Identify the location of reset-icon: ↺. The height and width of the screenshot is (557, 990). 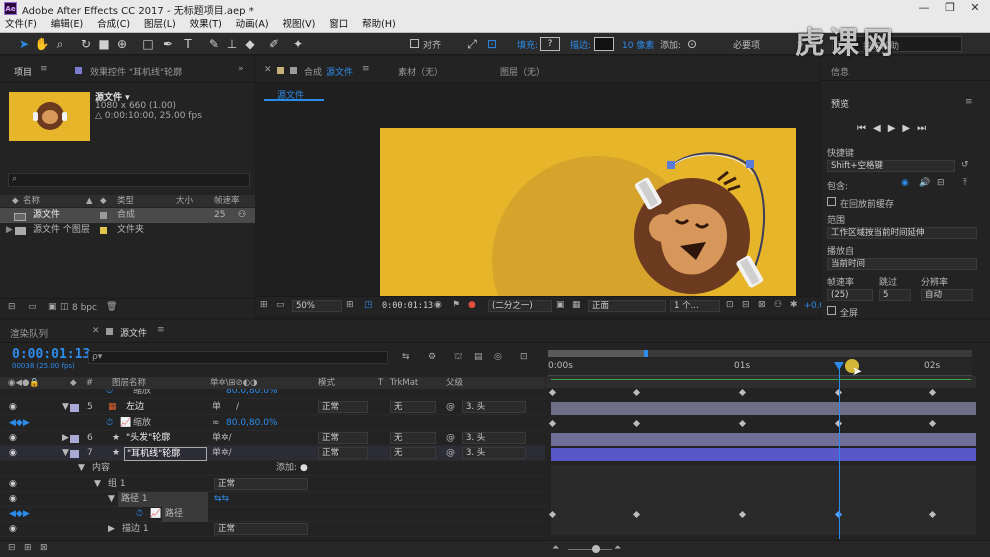
(965, 165).